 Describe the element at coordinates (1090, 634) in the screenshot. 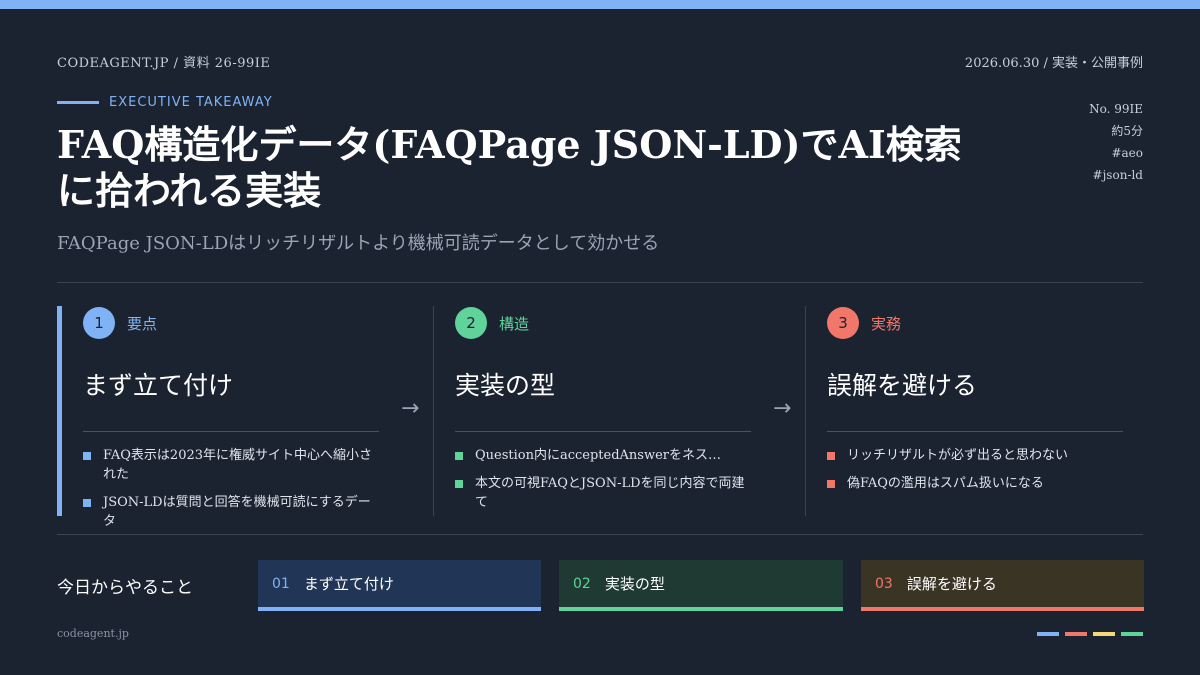

I see `color-swatches` at that location.